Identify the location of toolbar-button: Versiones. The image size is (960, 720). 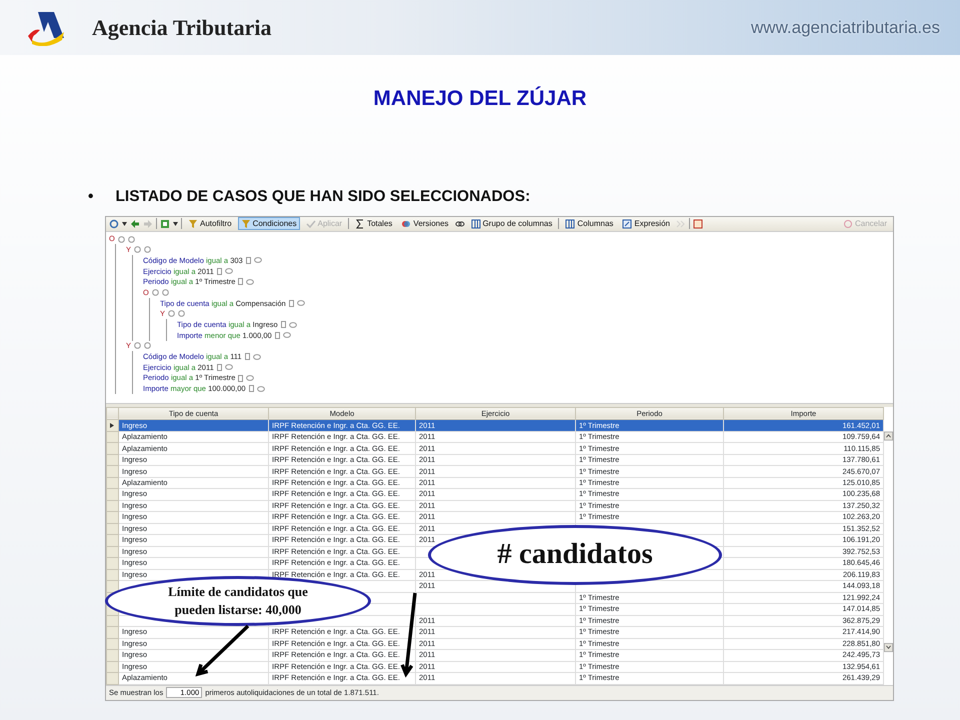
(425, 223).